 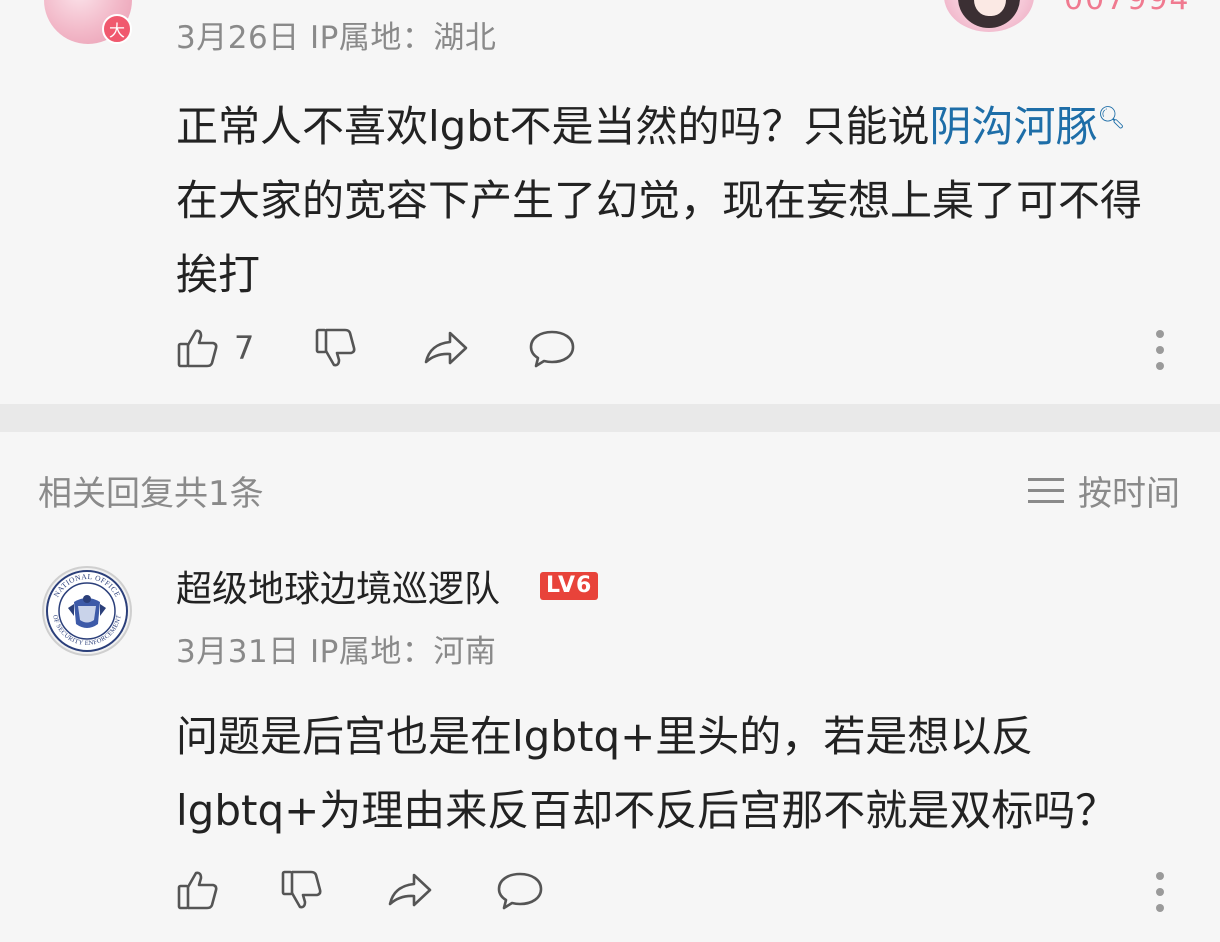 I want to click on like-button: 7, so click(x=215, y=348).